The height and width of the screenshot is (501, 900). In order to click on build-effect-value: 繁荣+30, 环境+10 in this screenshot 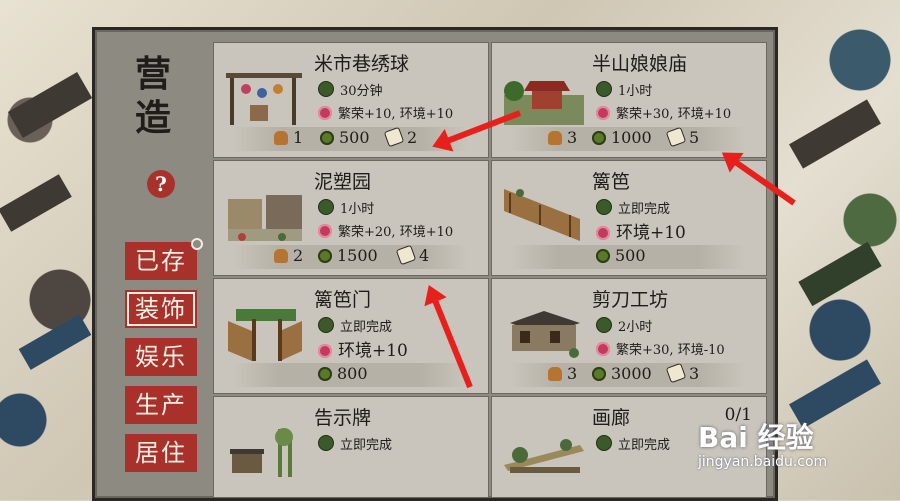, I will do `click(674, 114)`.